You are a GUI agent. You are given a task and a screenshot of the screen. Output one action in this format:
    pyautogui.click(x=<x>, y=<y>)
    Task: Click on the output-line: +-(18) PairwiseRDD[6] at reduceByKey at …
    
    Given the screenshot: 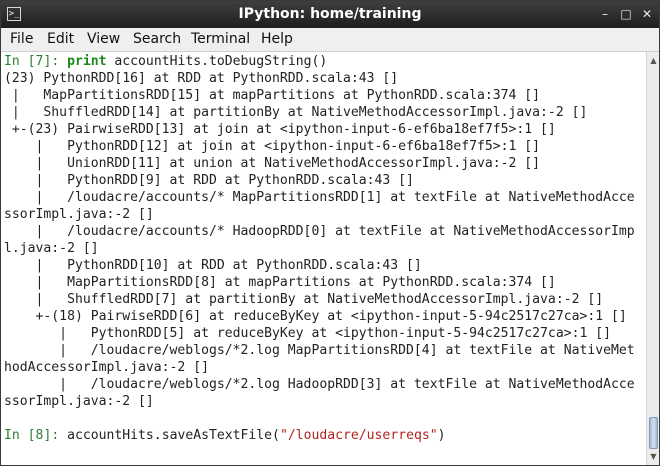 What is the action you would take?
    pyautogui.click(x=315, y=316)
    